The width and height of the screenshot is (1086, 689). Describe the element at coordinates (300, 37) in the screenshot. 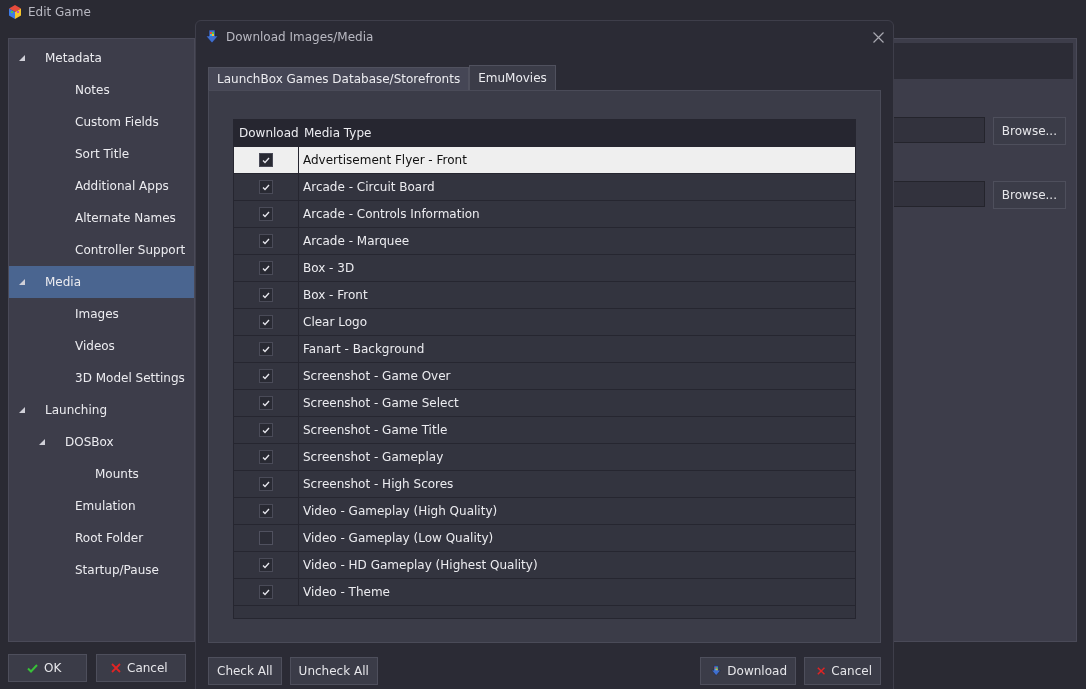

I see `dialog-title: Download Images/Media` at that location.